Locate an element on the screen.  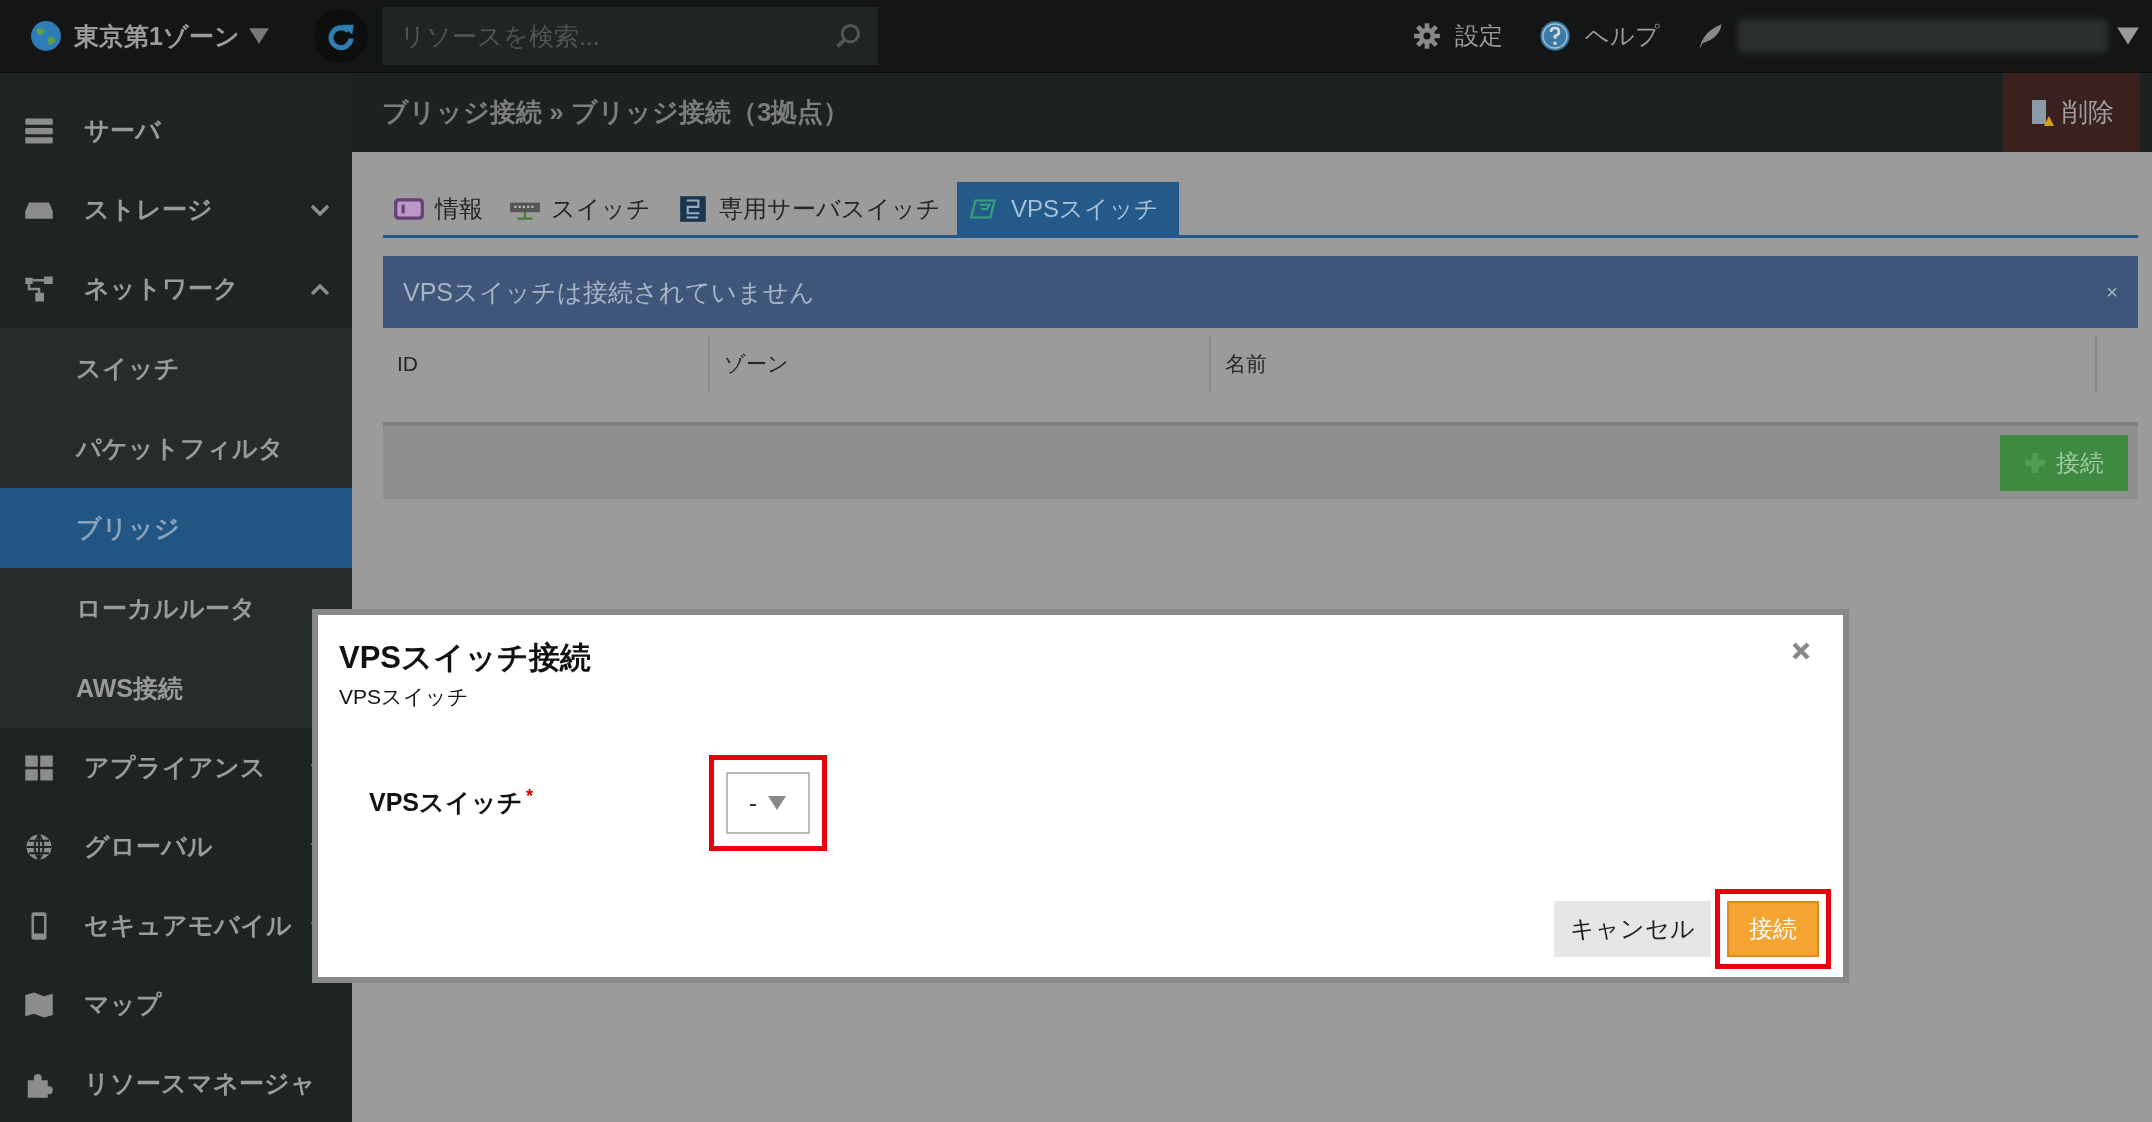
dropdown: - is located at coordinates (768, 803).